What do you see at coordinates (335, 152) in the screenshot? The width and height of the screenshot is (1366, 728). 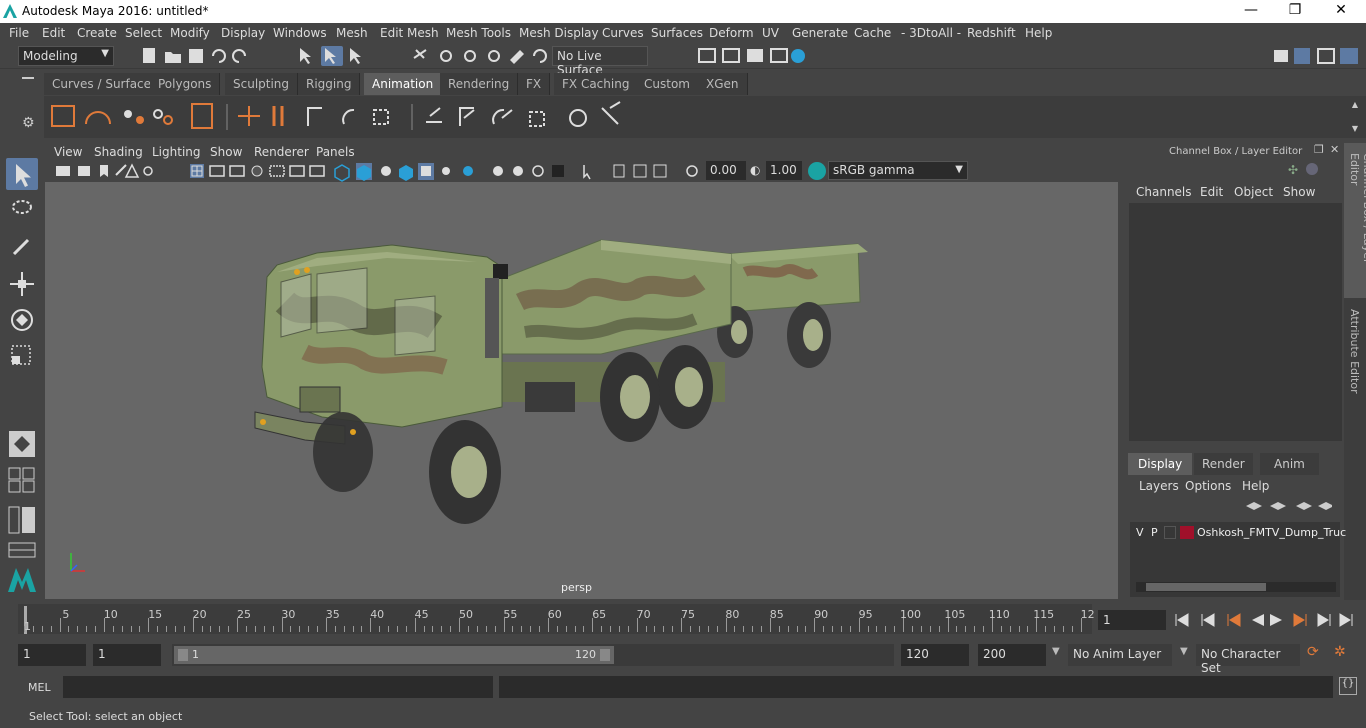 I see `vp-menu-panels: Panels` at bounding box center [335, 152].